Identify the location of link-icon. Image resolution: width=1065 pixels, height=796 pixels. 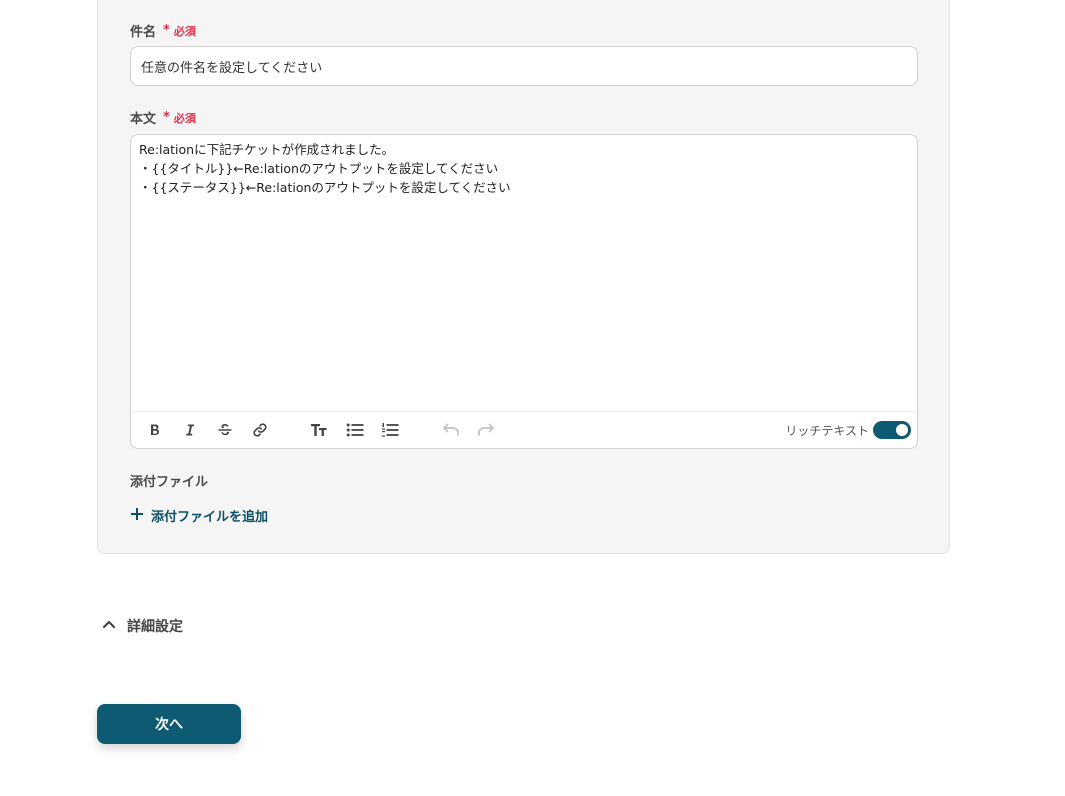
(260, 430).